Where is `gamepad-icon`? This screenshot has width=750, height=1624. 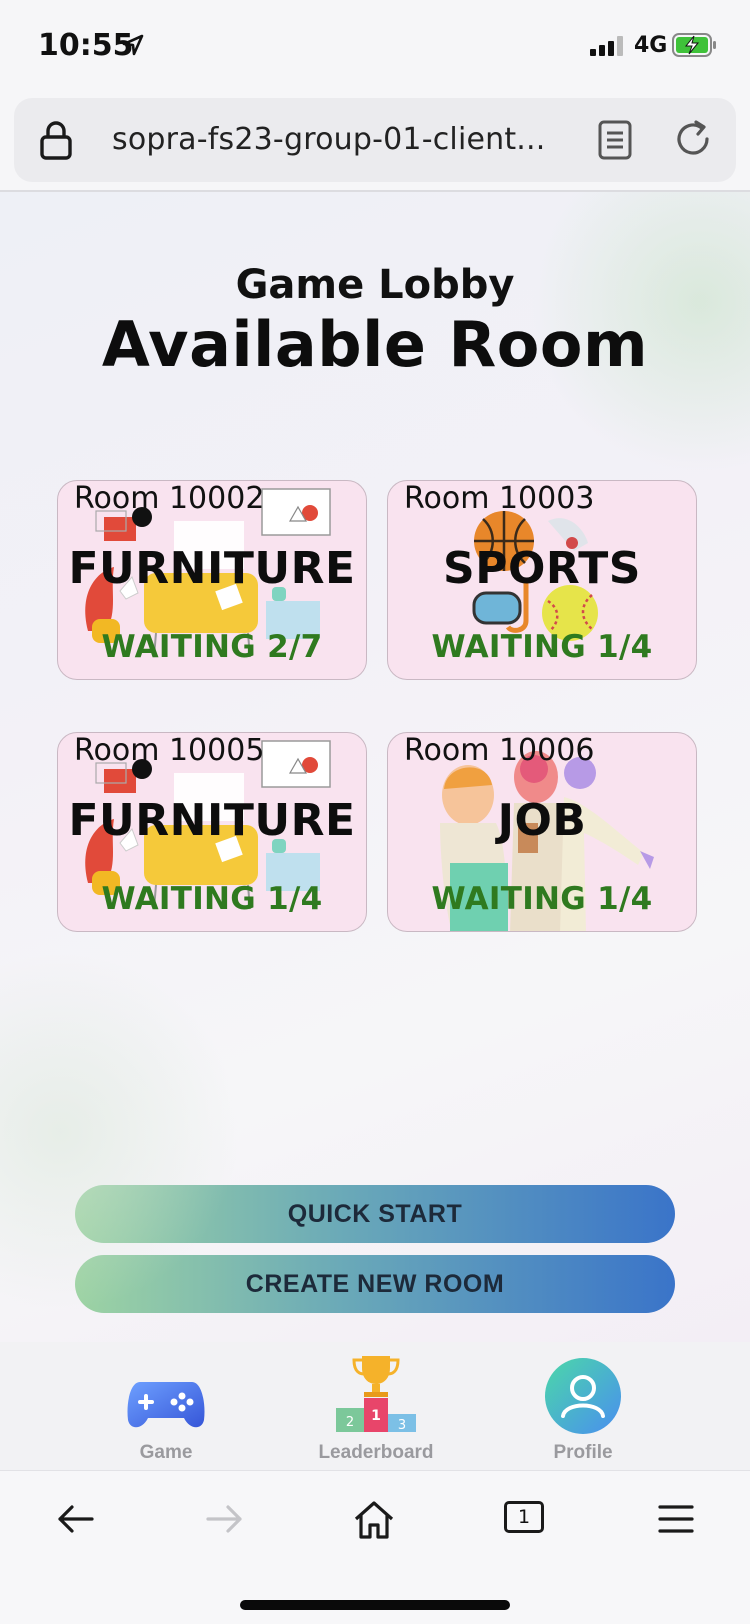
gamepad-icon is located at coordinates (166, 1405).